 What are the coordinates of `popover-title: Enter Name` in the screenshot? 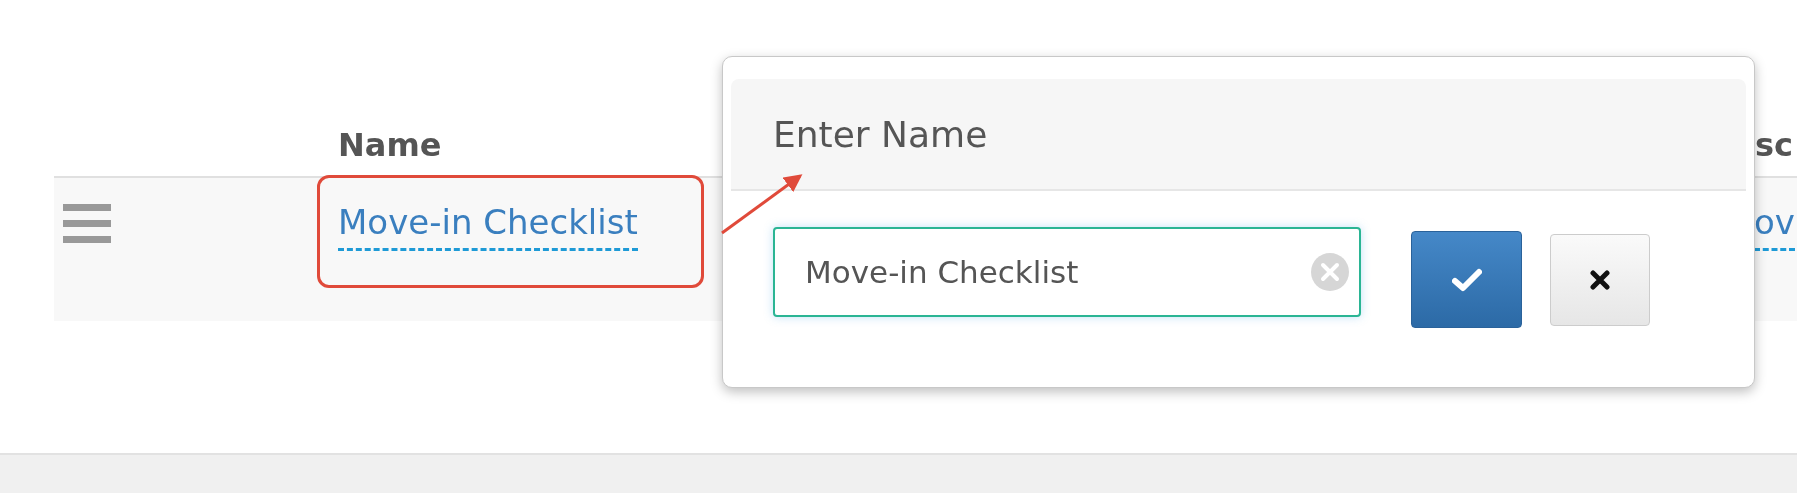 It's located at (880, 134).